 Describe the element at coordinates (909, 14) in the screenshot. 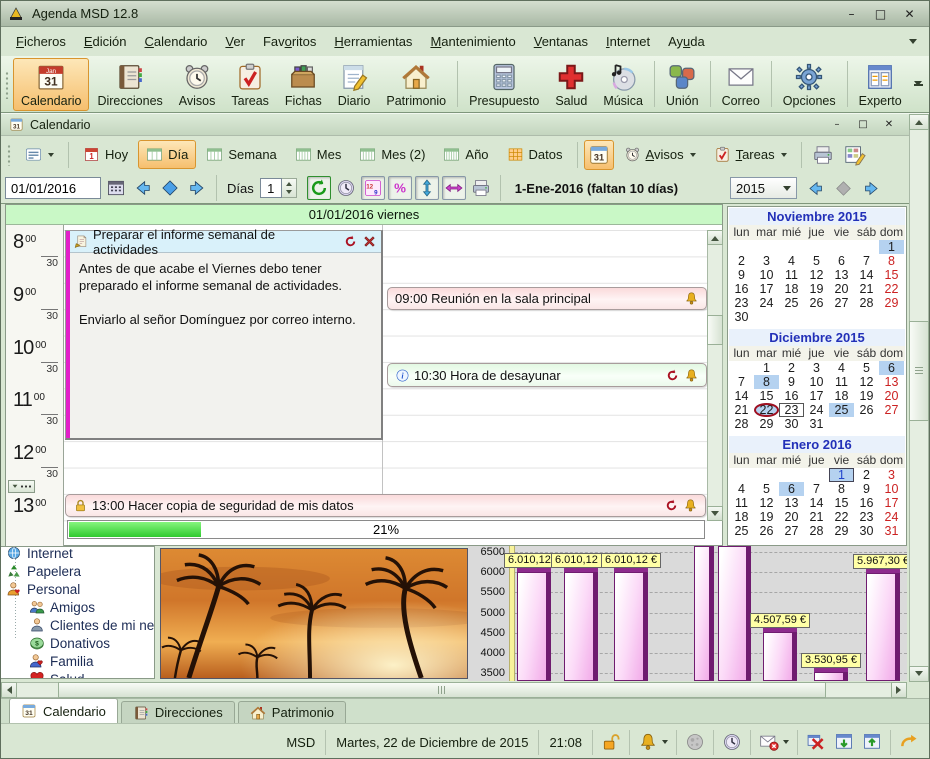

I see `close-button: ✕` at that location.